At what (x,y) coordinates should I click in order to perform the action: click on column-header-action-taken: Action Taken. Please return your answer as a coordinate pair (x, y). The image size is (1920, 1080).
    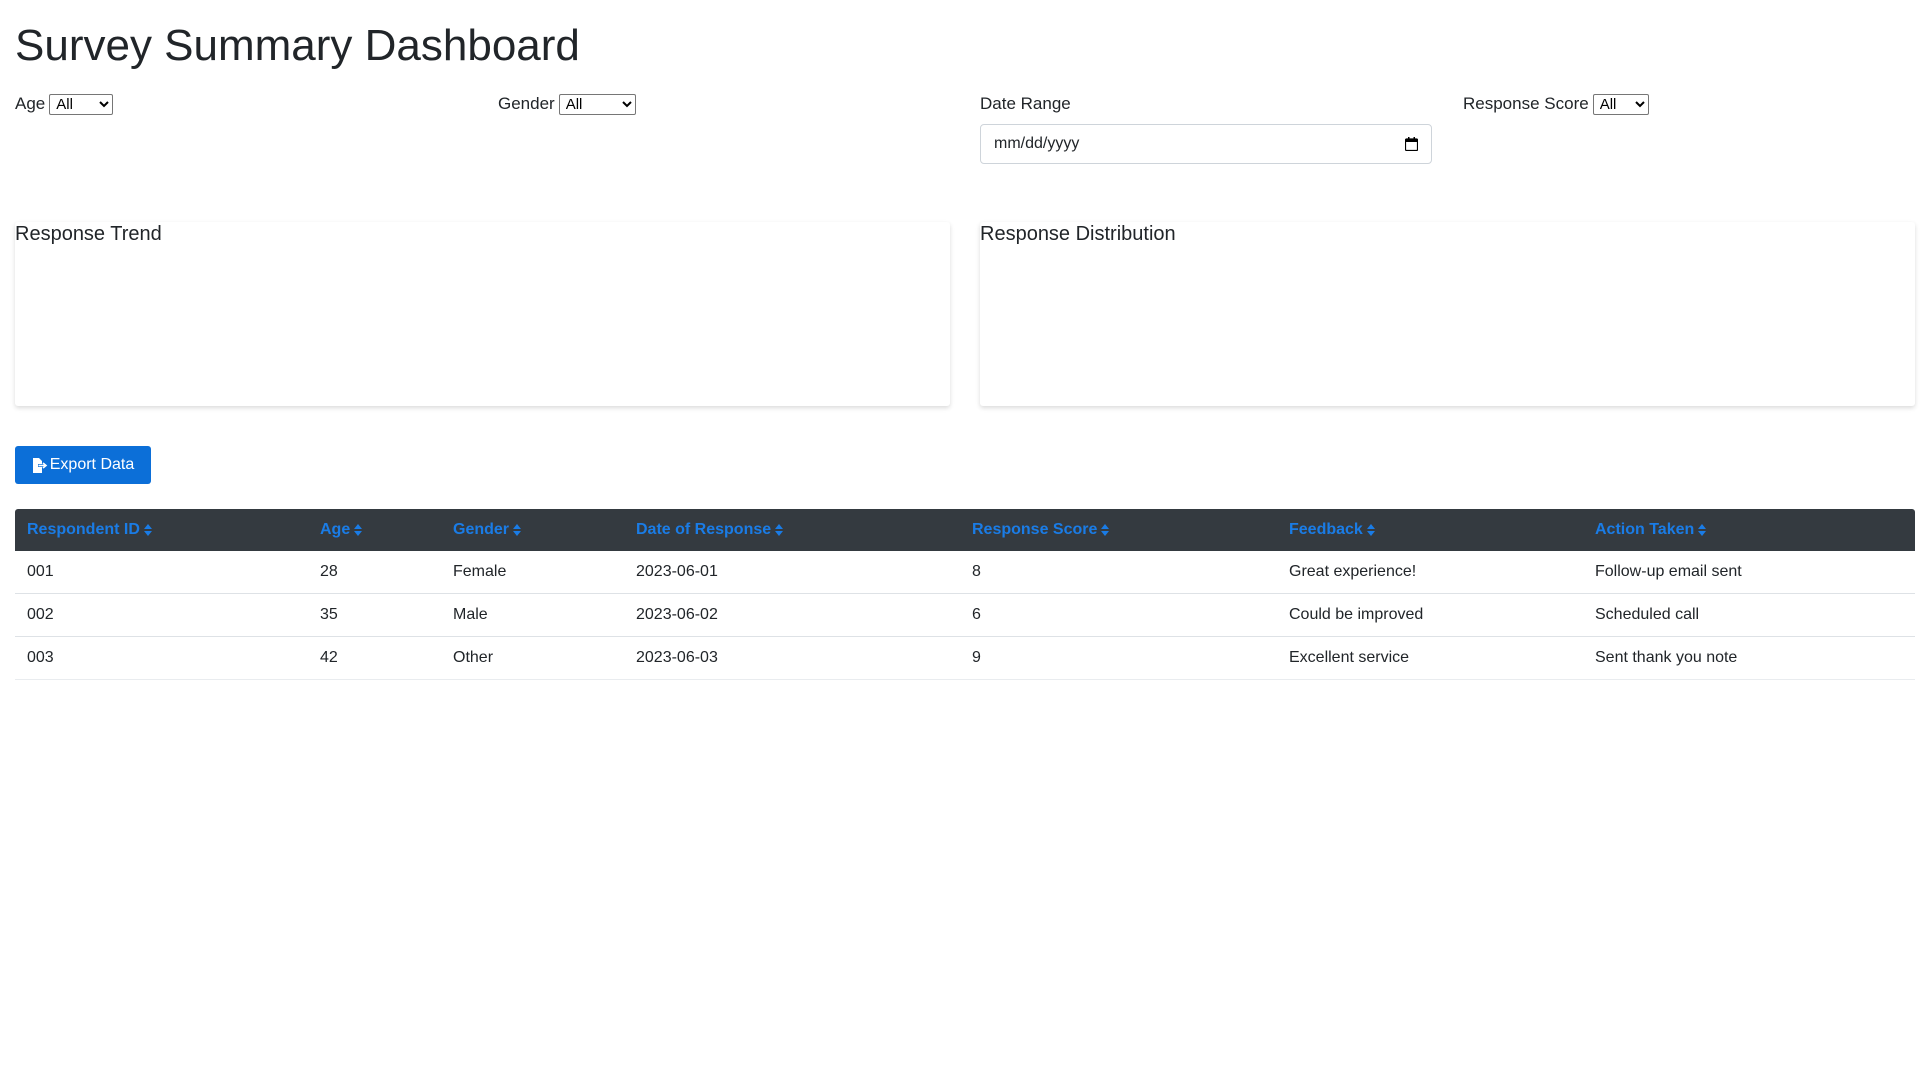
    Looking at the image, I should click on (1749, 530).